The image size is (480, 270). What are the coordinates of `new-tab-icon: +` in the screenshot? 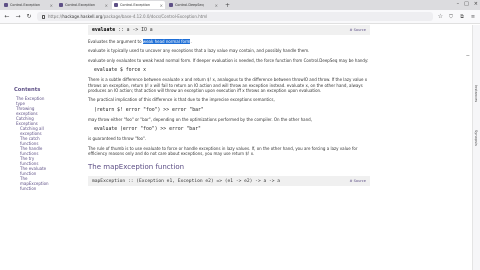 It's located at (227, 5).